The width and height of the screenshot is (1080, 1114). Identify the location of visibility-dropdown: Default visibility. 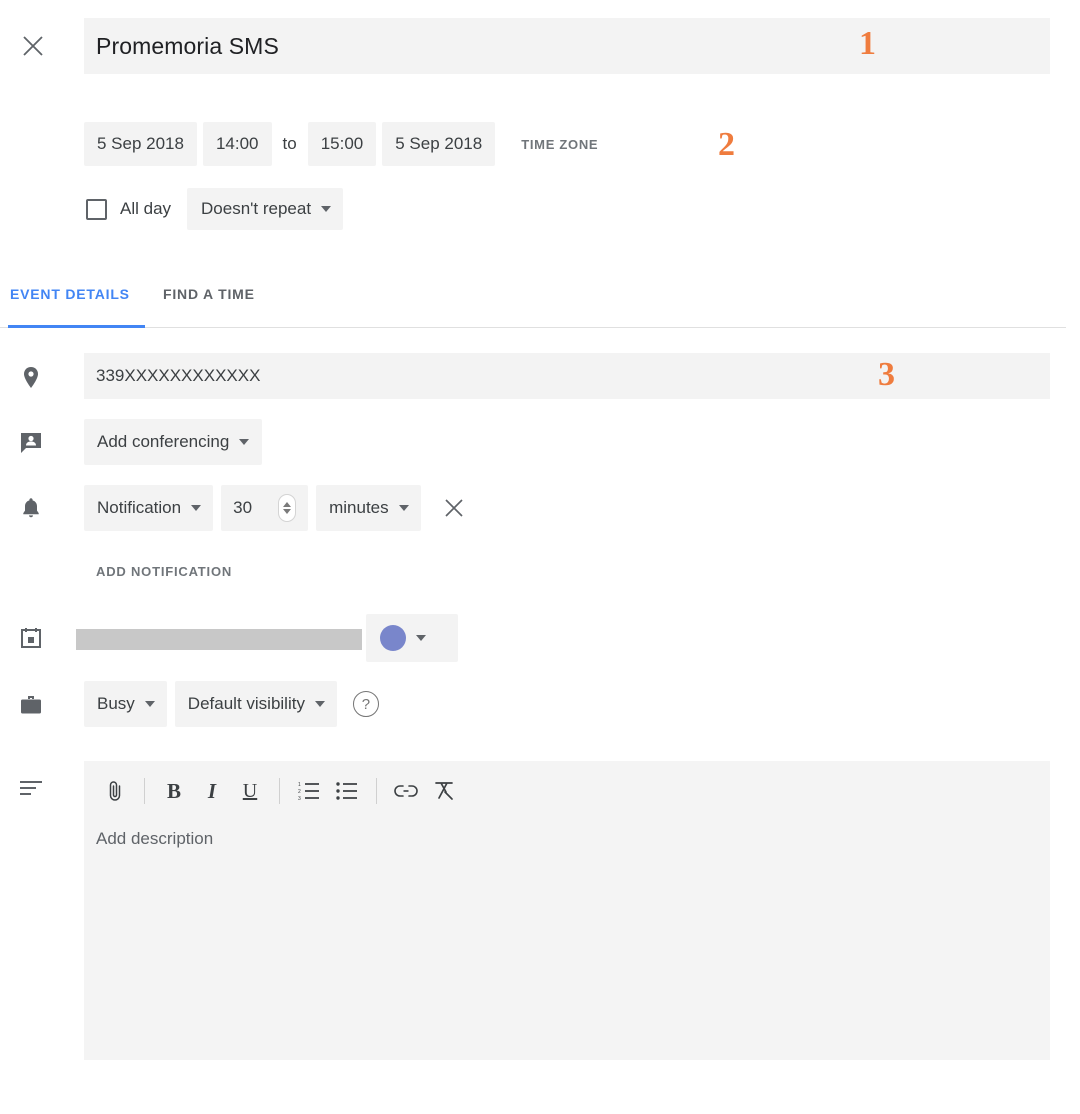
(255, 704).